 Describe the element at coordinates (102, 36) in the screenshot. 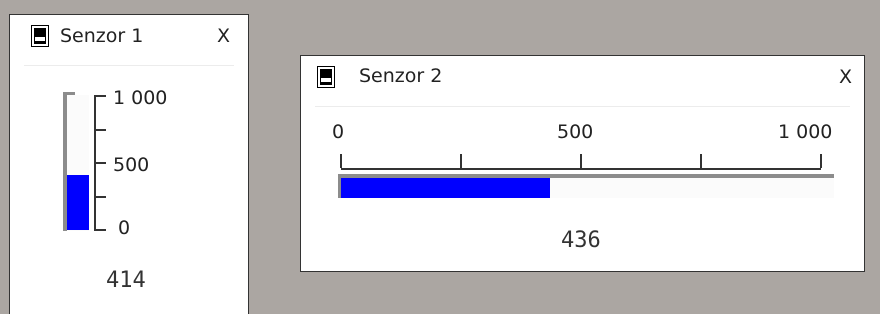

I see `sensor-1-title: Senzor 1` at that location.